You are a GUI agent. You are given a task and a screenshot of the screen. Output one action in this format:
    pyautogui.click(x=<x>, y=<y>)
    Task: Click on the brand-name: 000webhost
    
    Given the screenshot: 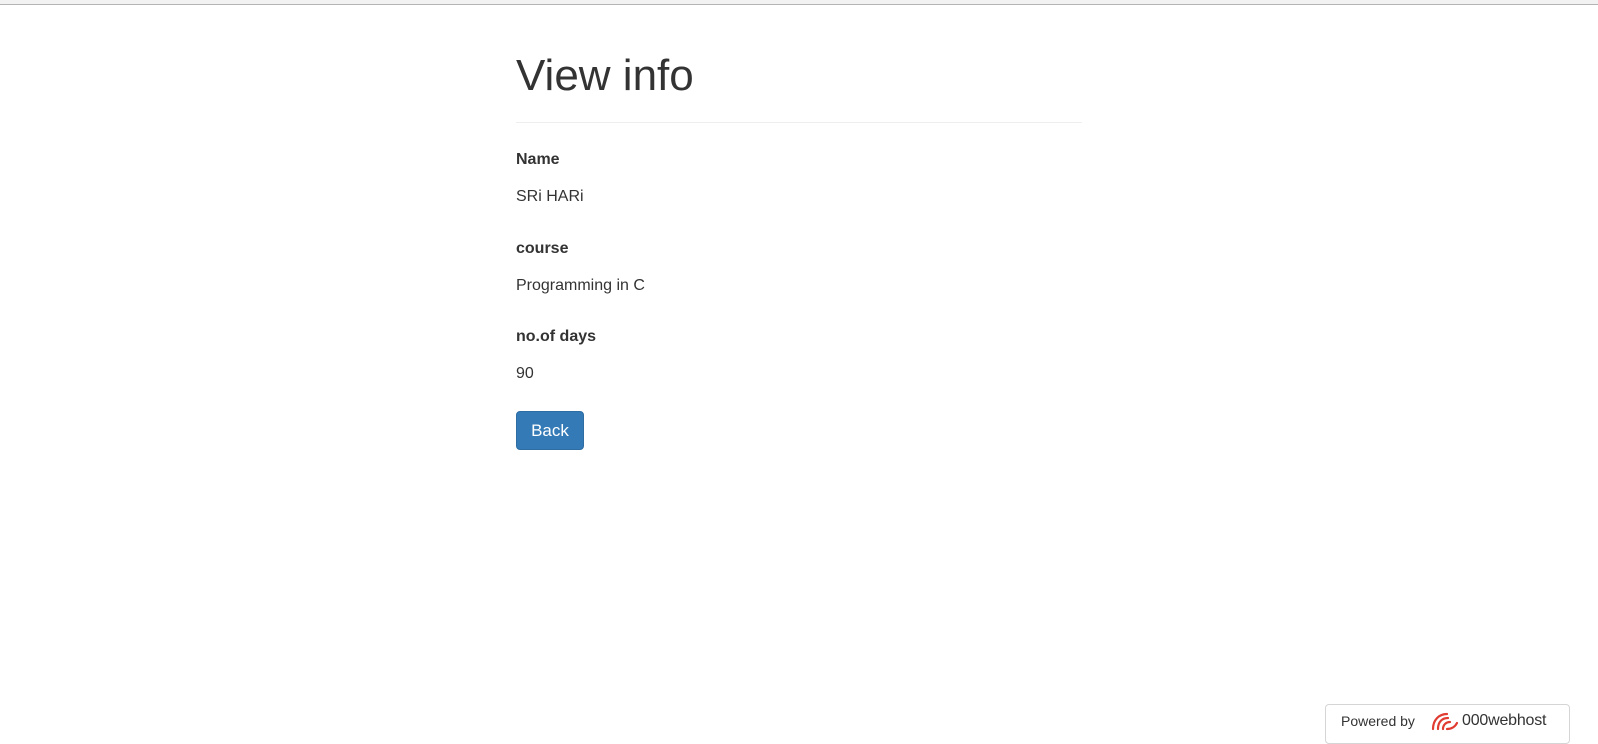 What is the action you would take?
    pyautogui.click(x=1504, y=720)
    